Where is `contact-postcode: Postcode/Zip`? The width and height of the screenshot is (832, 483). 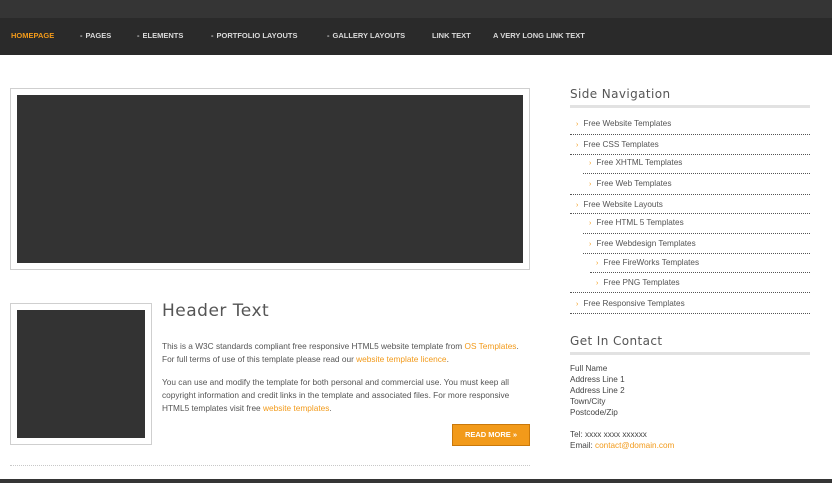
contact-postcode: Postcode/Zip is located at coordinates (594, 412).